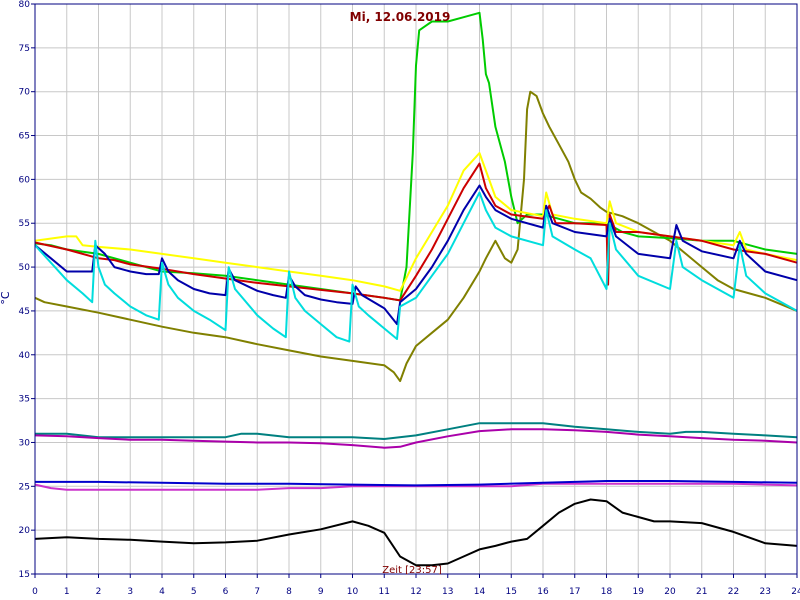 This screenshot has width=800, height=600. What do you see at coordinates (6, 298) in the screenshot?
I see `y-axis-label: °C` at bounding box center [6, 298].